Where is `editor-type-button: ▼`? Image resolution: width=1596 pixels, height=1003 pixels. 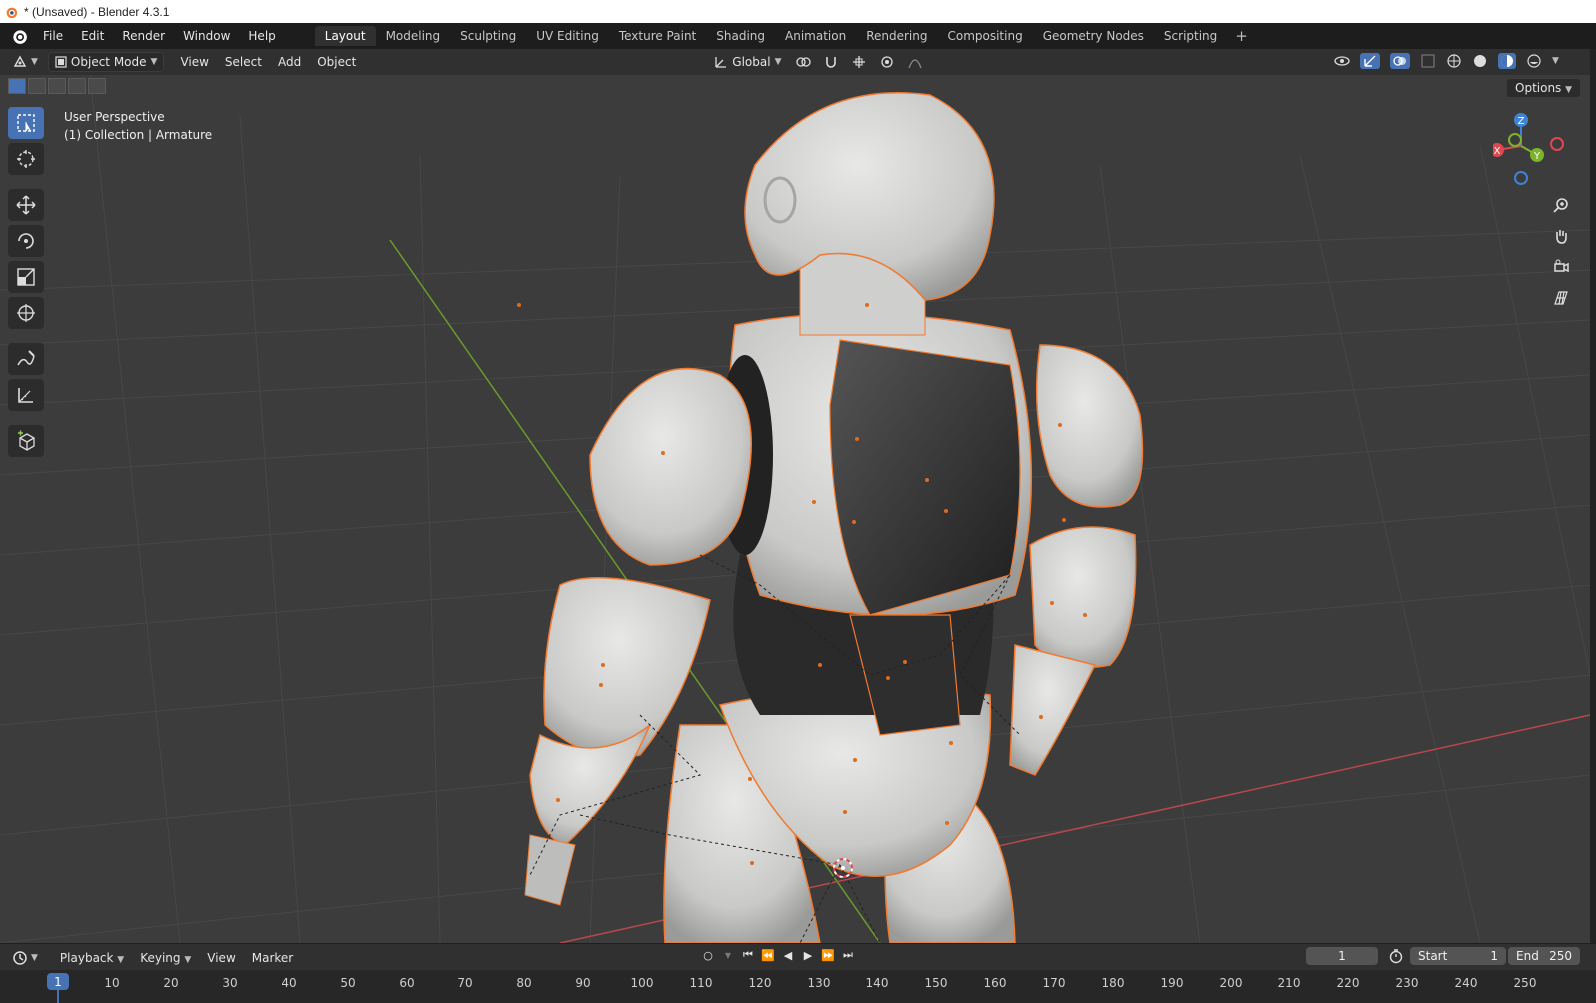 editor-type-button: ▼ is located at coordinates (25, 62).